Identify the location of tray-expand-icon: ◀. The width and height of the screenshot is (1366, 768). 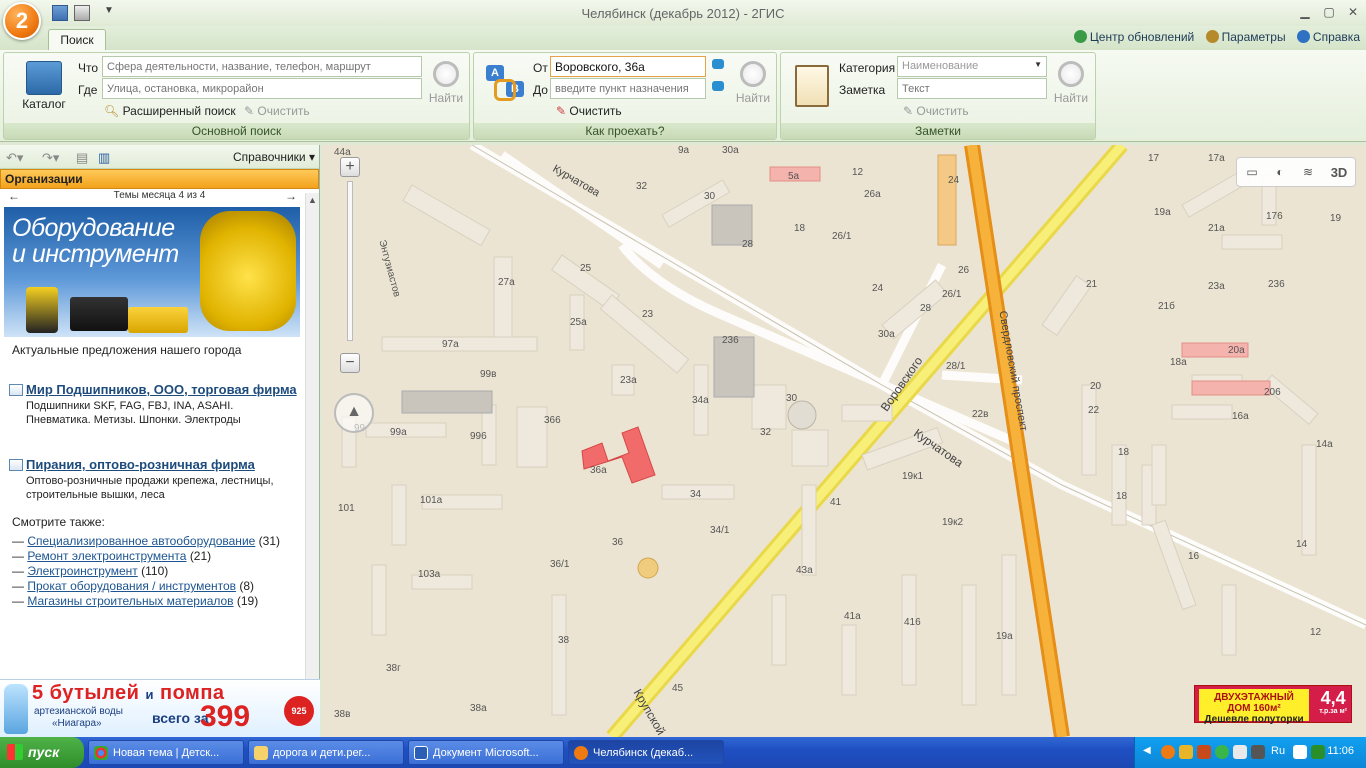
(1150, 752).